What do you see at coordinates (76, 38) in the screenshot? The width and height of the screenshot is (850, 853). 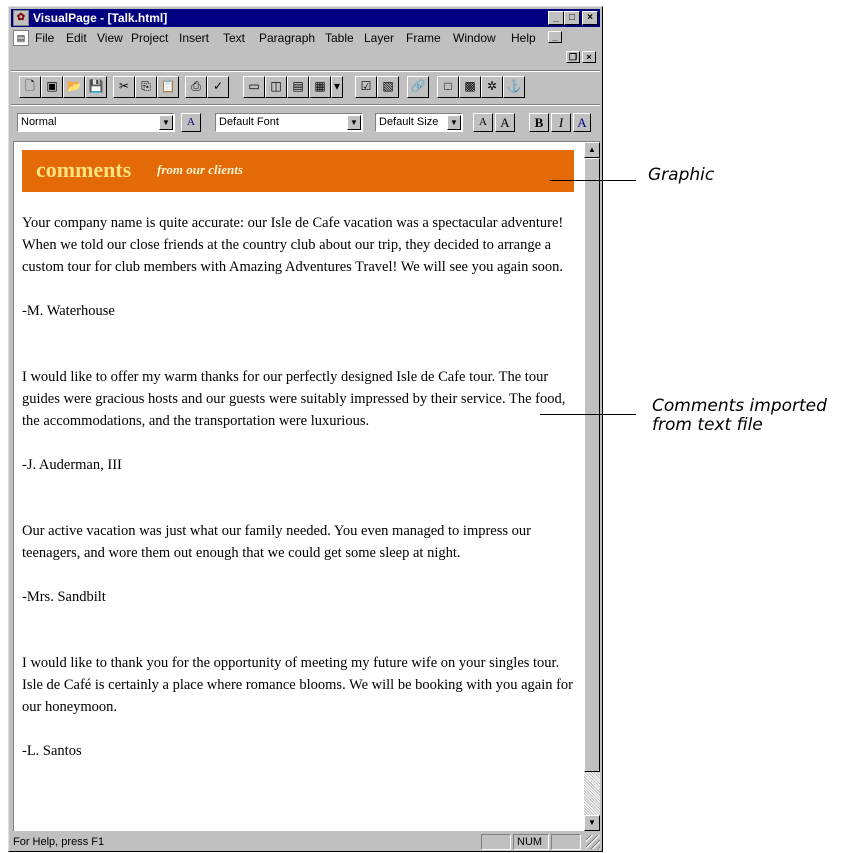 I see `menu-edit: Edit` at bounding box center [76, 38].